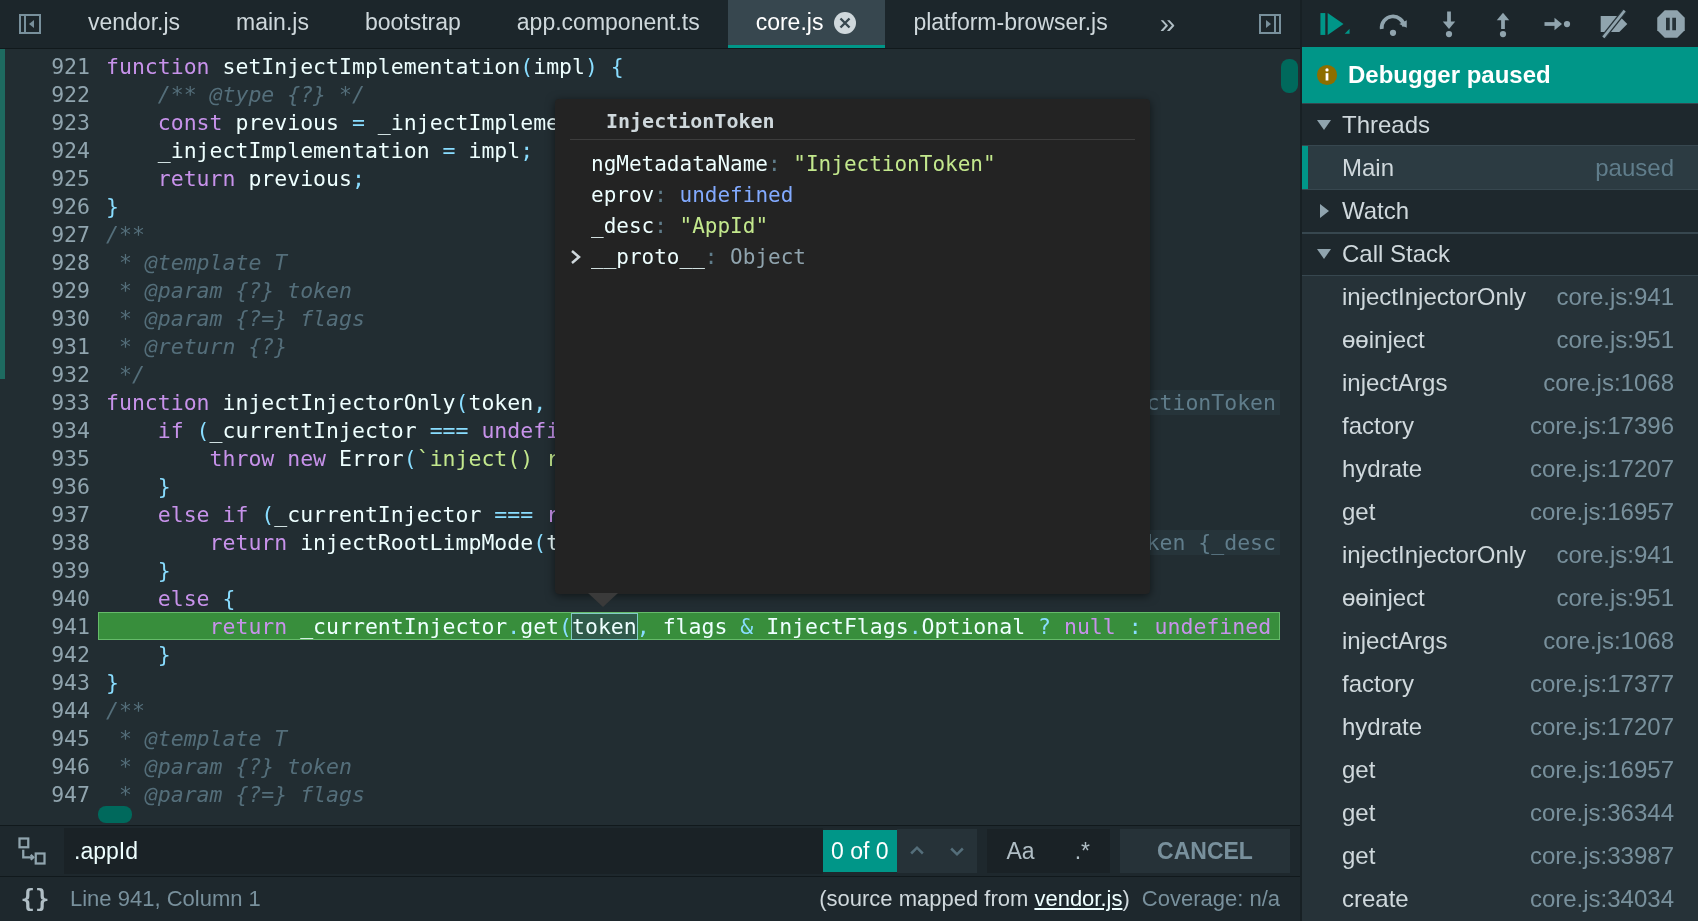  Describe the element at coordinates (70, 766) in the screenshot. I see `line-number: 946` at that location.